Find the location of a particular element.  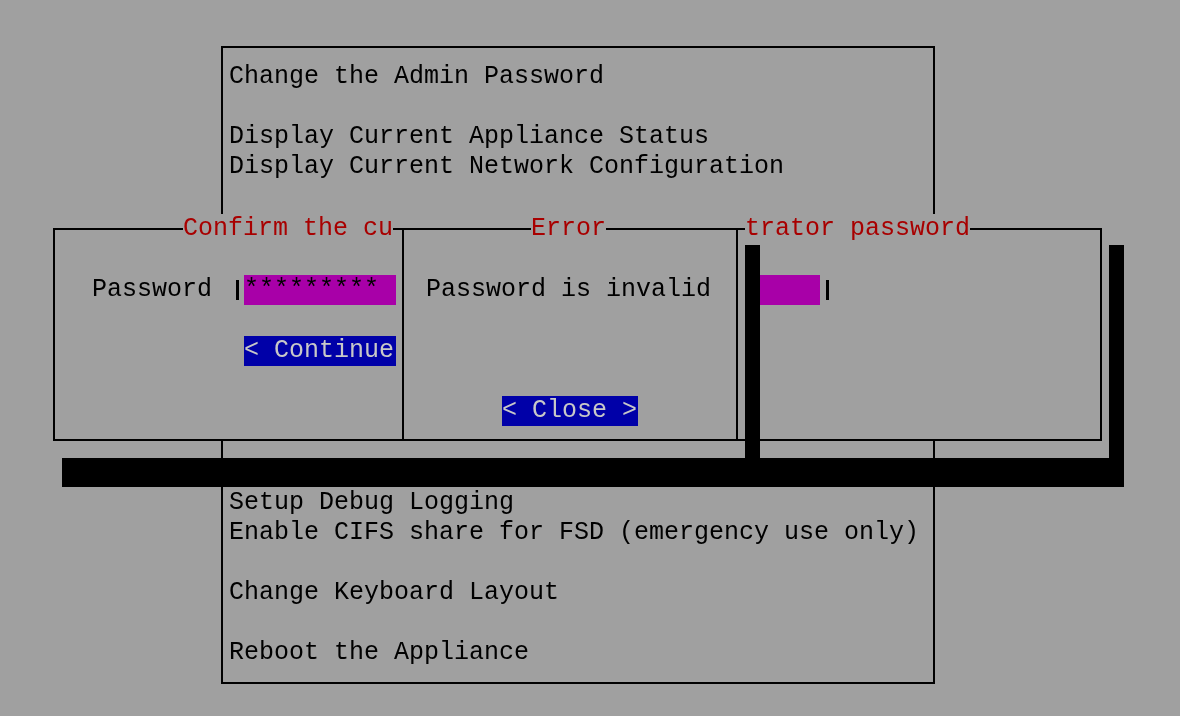

menu-item: Display Current Network Configuration is located at coordinates (578, 167).